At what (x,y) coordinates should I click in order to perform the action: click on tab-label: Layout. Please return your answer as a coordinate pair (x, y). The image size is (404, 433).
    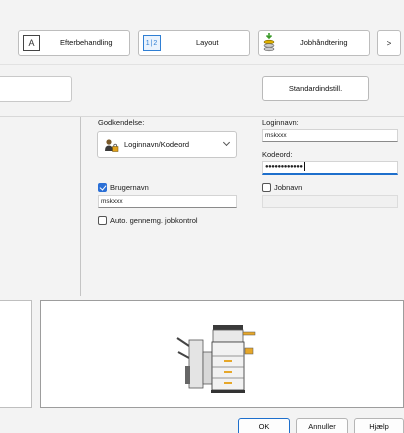
    Looking at the image, I should click on (207, 42).